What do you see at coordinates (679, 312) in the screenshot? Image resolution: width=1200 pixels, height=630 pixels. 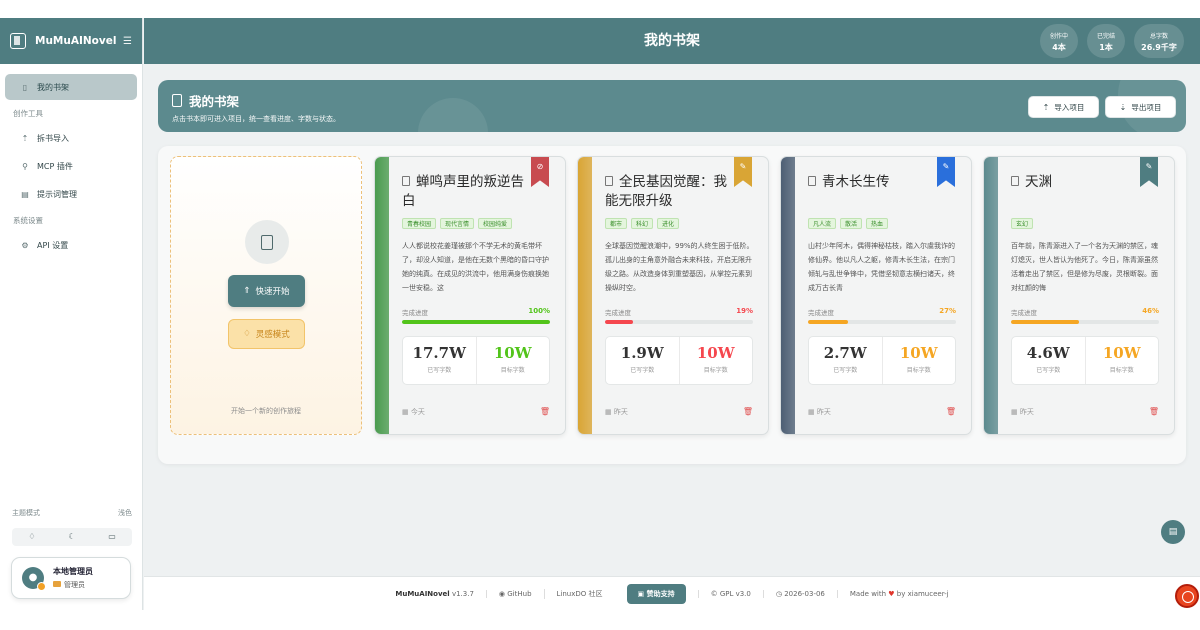 I see `progress-row: 完成进度 19%` at bounding box center [679, 312].